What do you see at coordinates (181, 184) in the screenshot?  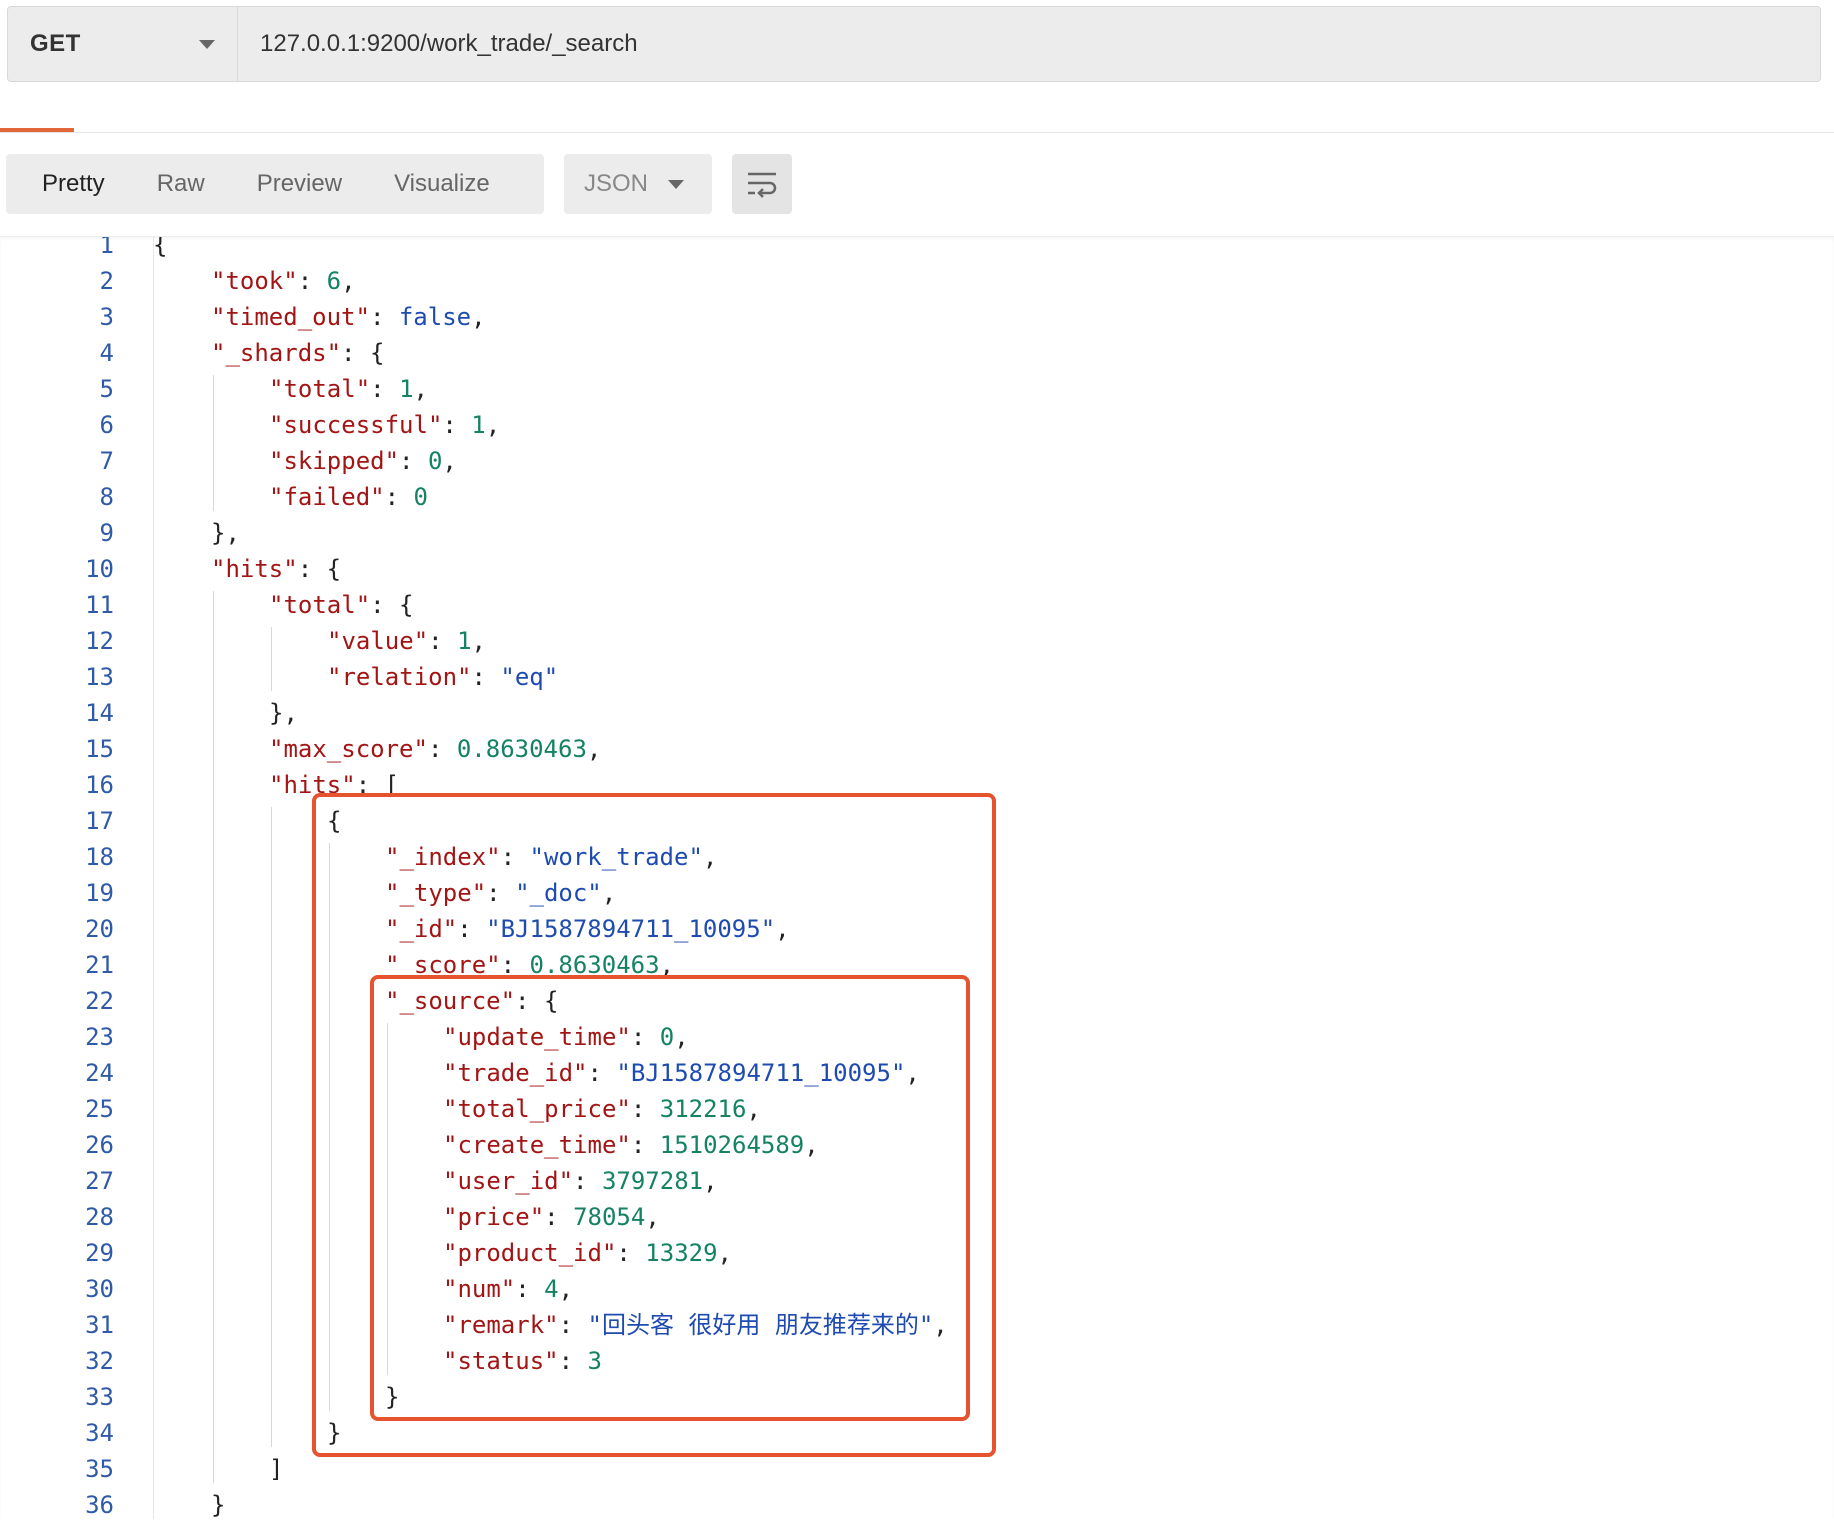 I see `tab-raw: Raw` at bounding box center [181, 184].